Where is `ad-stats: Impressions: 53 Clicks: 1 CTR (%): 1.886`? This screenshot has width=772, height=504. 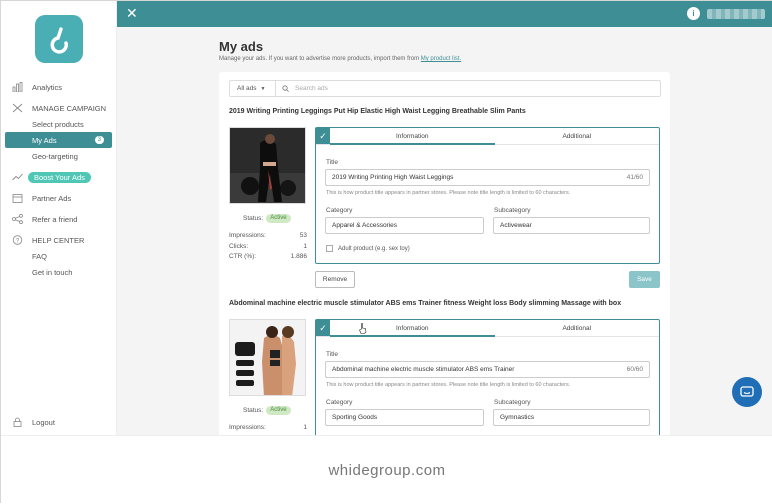
ad-stats: Impressions: 53 Clicks: 1 CTR (%): 1.886 is located at coordinates (268, 248).